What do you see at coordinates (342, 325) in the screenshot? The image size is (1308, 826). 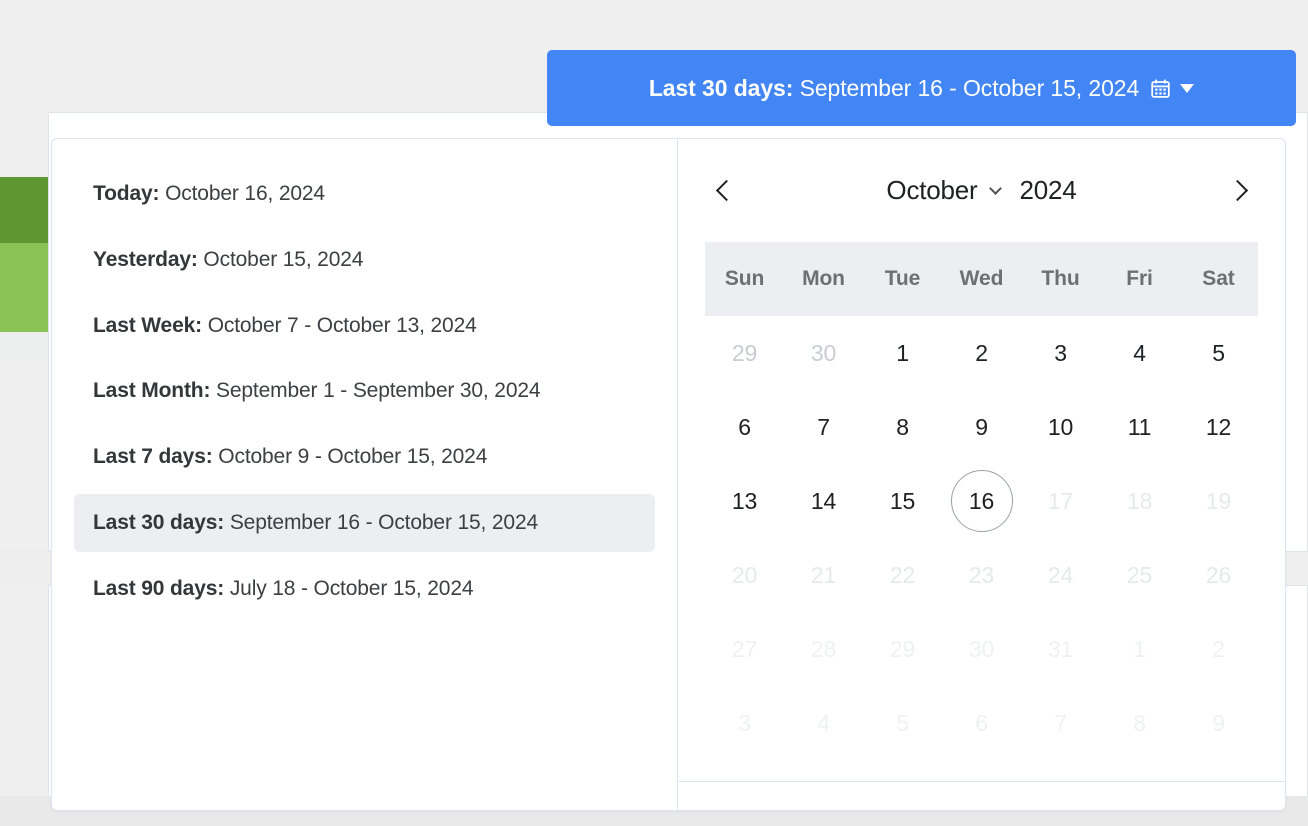 I see `preset-item-value: October 7 - October 13, 2024` at bounding box center [342, 325].